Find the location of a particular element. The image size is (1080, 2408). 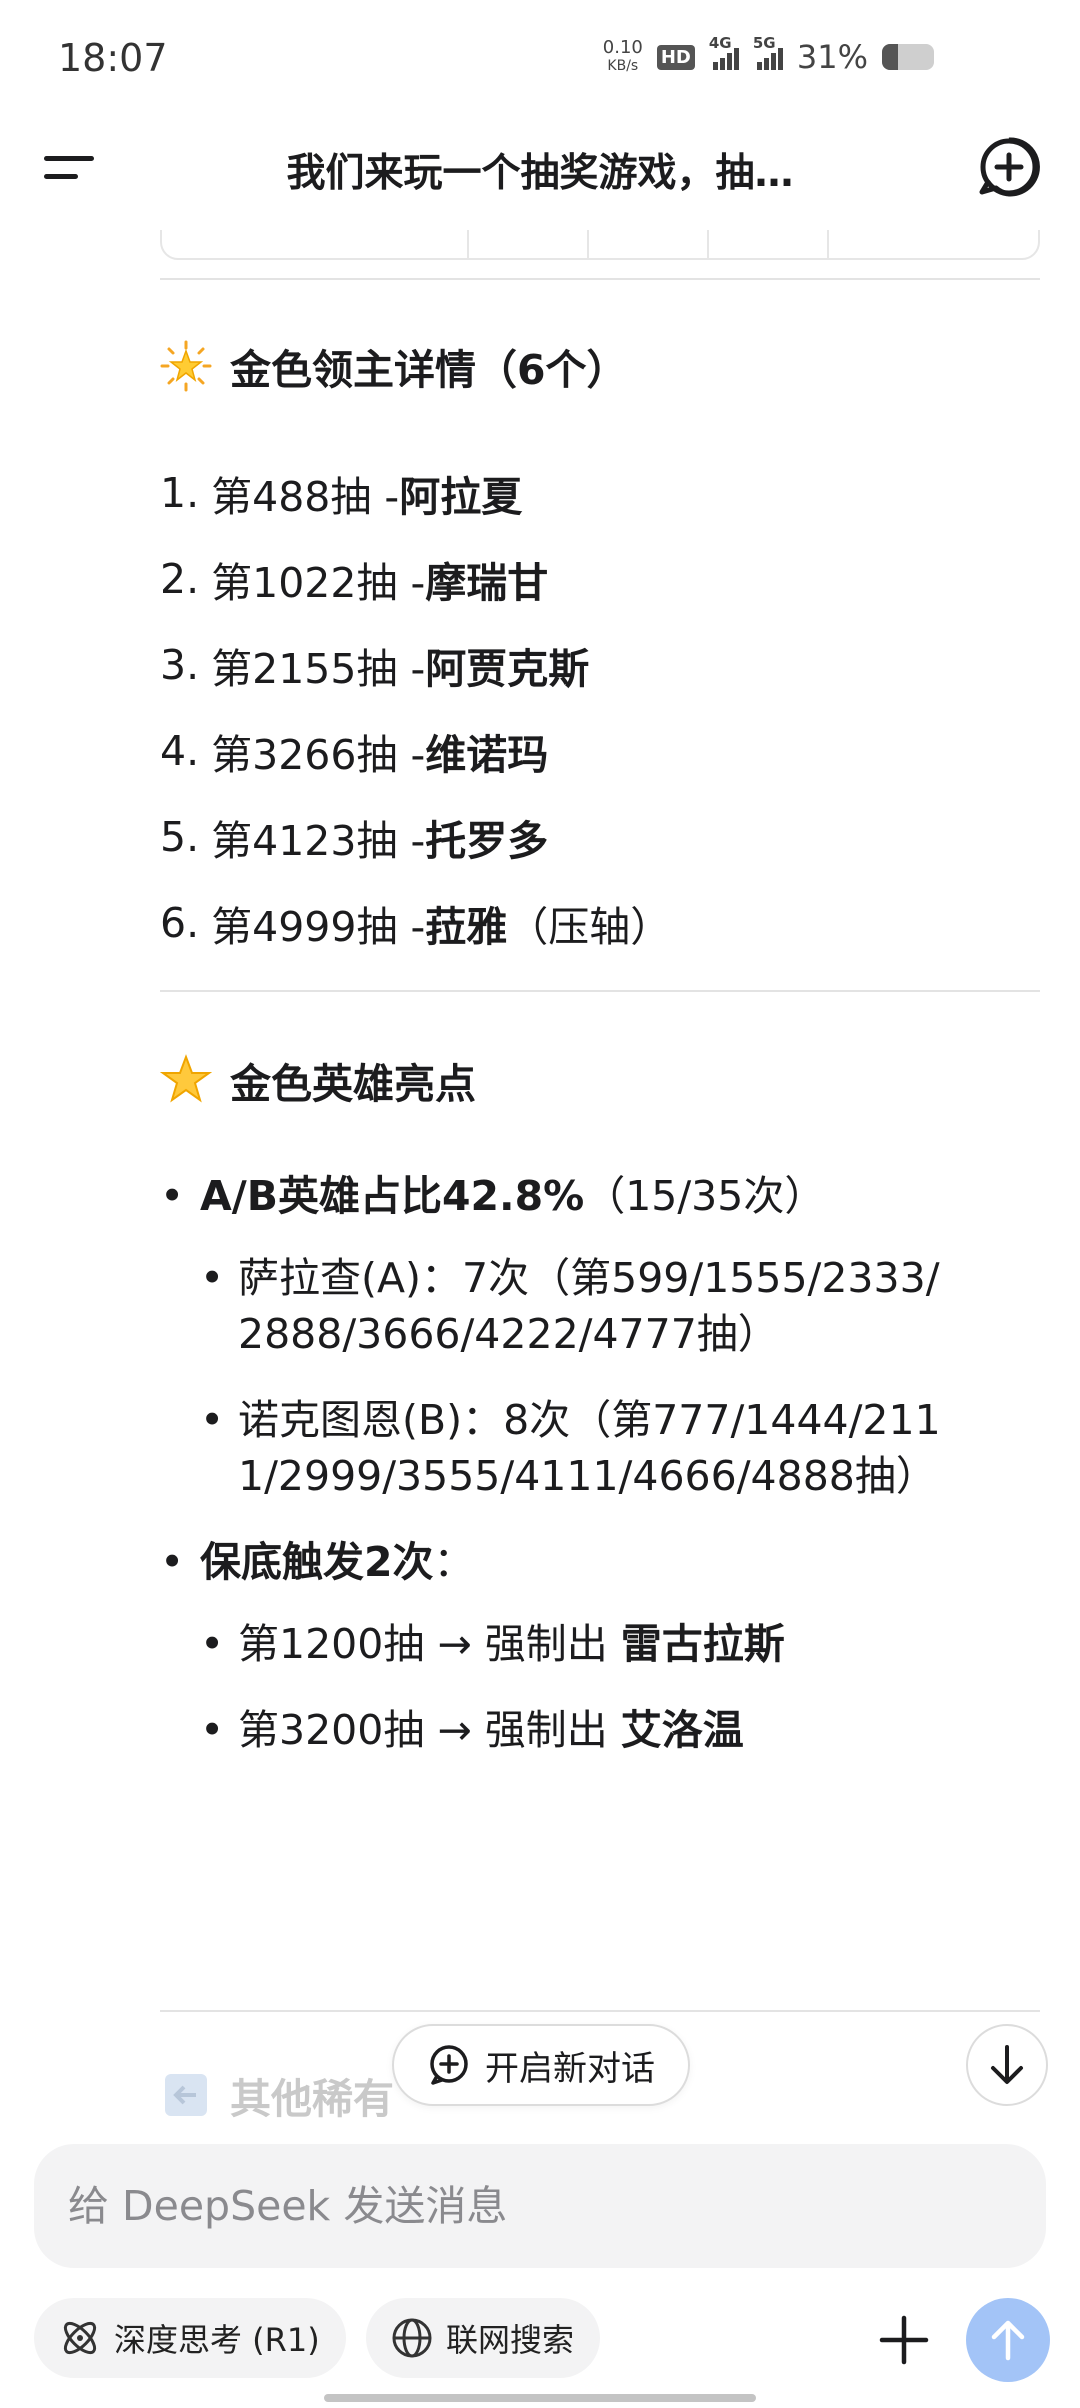

lord-name: 摩瑞甘 is located at coordinates (487, 583).